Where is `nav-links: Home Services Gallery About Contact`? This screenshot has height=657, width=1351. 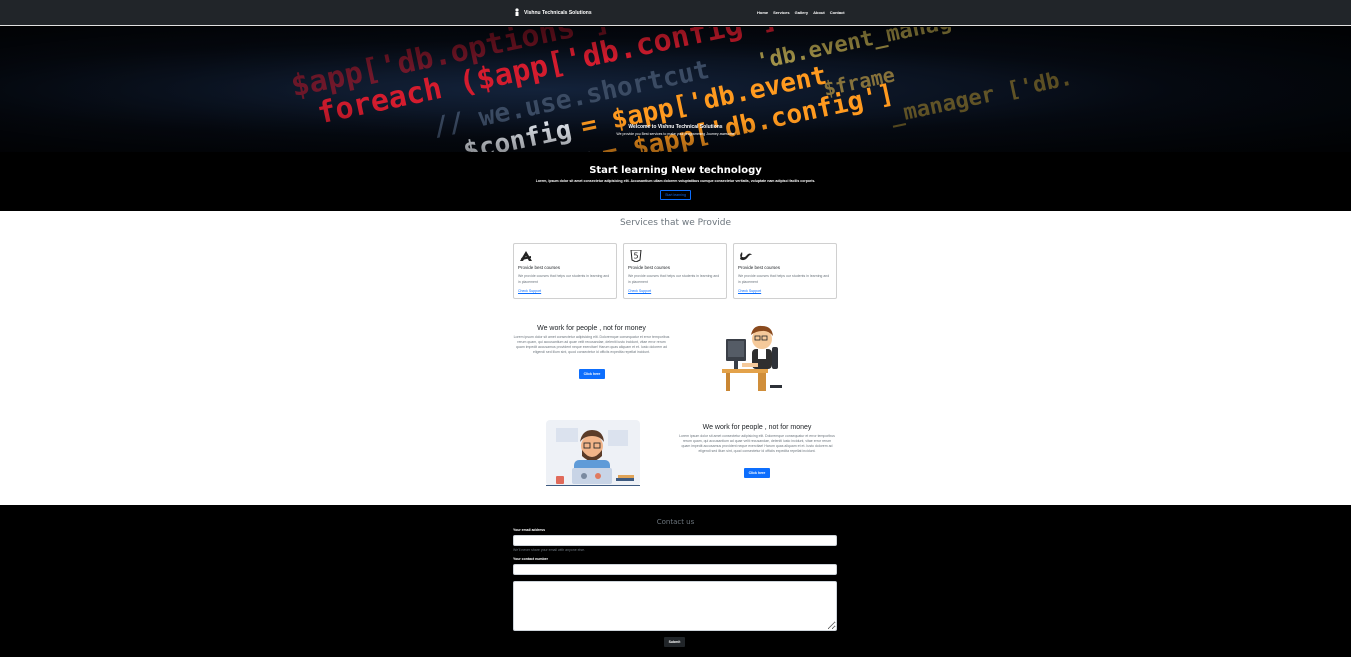 nav-links: Home Services Gallery About Contact is located at coordinates (801, 12).